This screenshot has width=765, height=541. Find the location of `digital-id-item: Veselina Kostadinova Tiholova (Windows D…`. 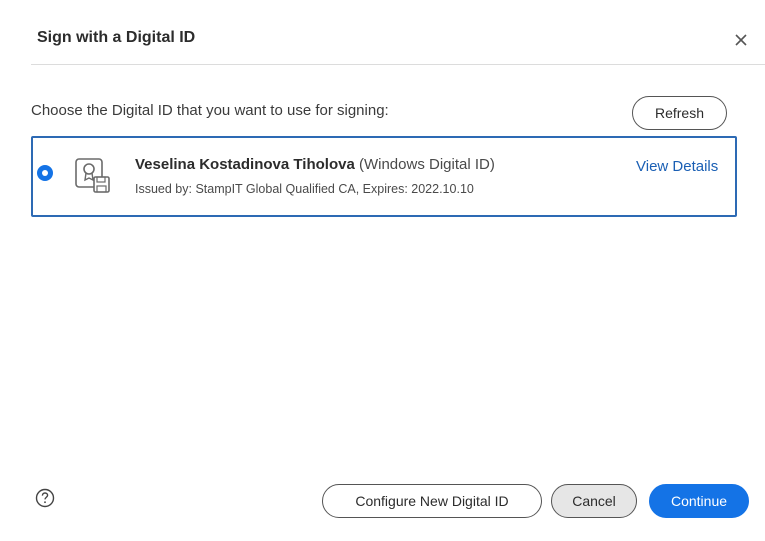

digital-id-item: Veselina Kostadinova Tiholova (Windows D… is located at coordinates (384, 176).